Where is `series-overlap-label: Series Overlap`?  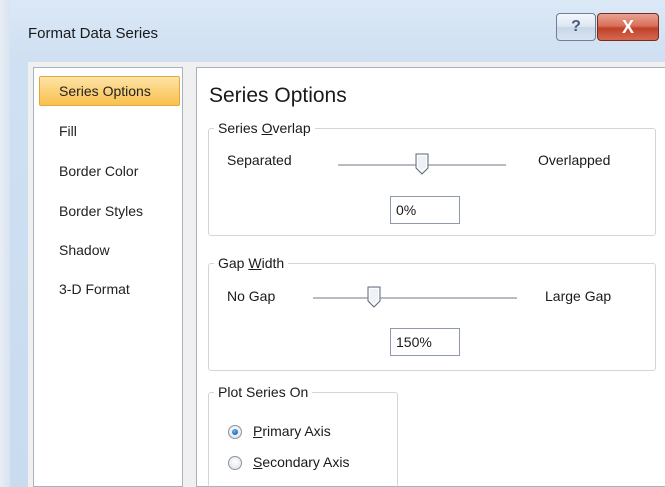 series-overlap-label: Series Overlap is located at coordinates (264, 128).